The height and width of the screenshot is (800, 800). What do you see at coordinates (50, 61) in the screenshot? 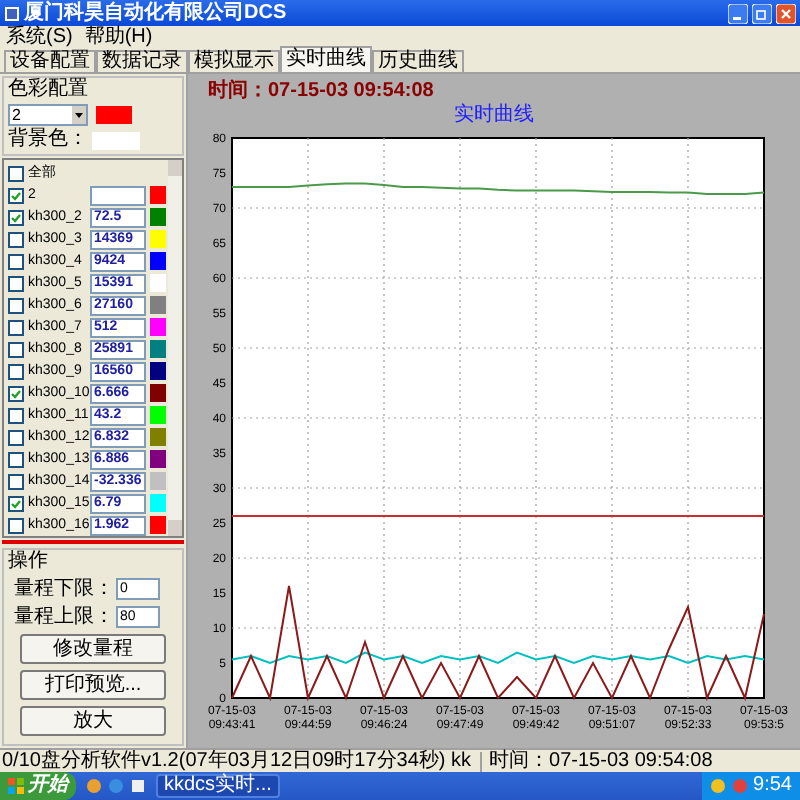
I see `tab: 设备配置` at bounding box center [50, 61].